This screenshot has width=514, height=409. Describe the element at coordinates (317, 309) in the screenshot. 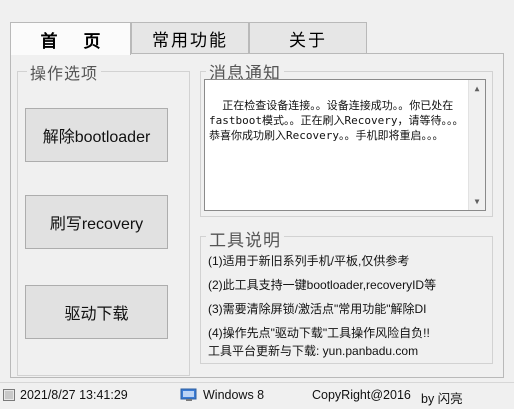

I see `tool-line-3: (3)需要清除屏锁/激活点"常用功能"解除DI` at that location.